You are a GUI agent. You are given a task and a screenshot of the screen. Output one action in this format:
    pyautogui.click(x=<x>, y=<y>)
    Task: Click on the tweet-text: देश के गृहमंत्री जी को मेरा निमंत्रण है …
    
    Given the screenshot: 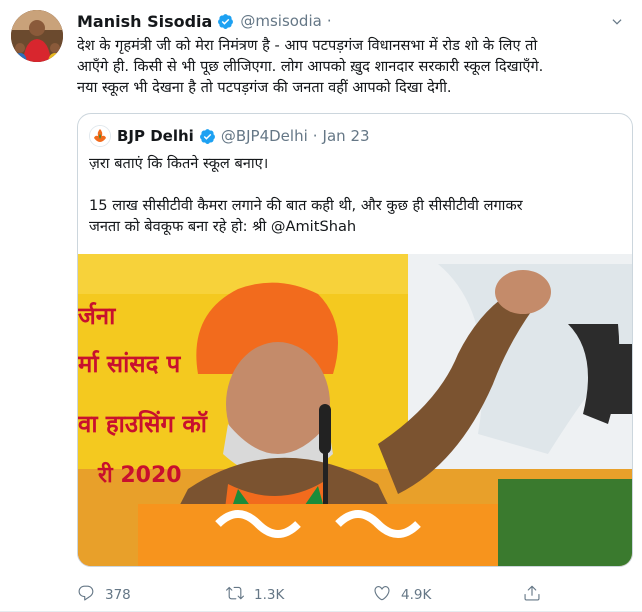 What is the action you would take?
    pyautogui.click(x=355, y=66)
    